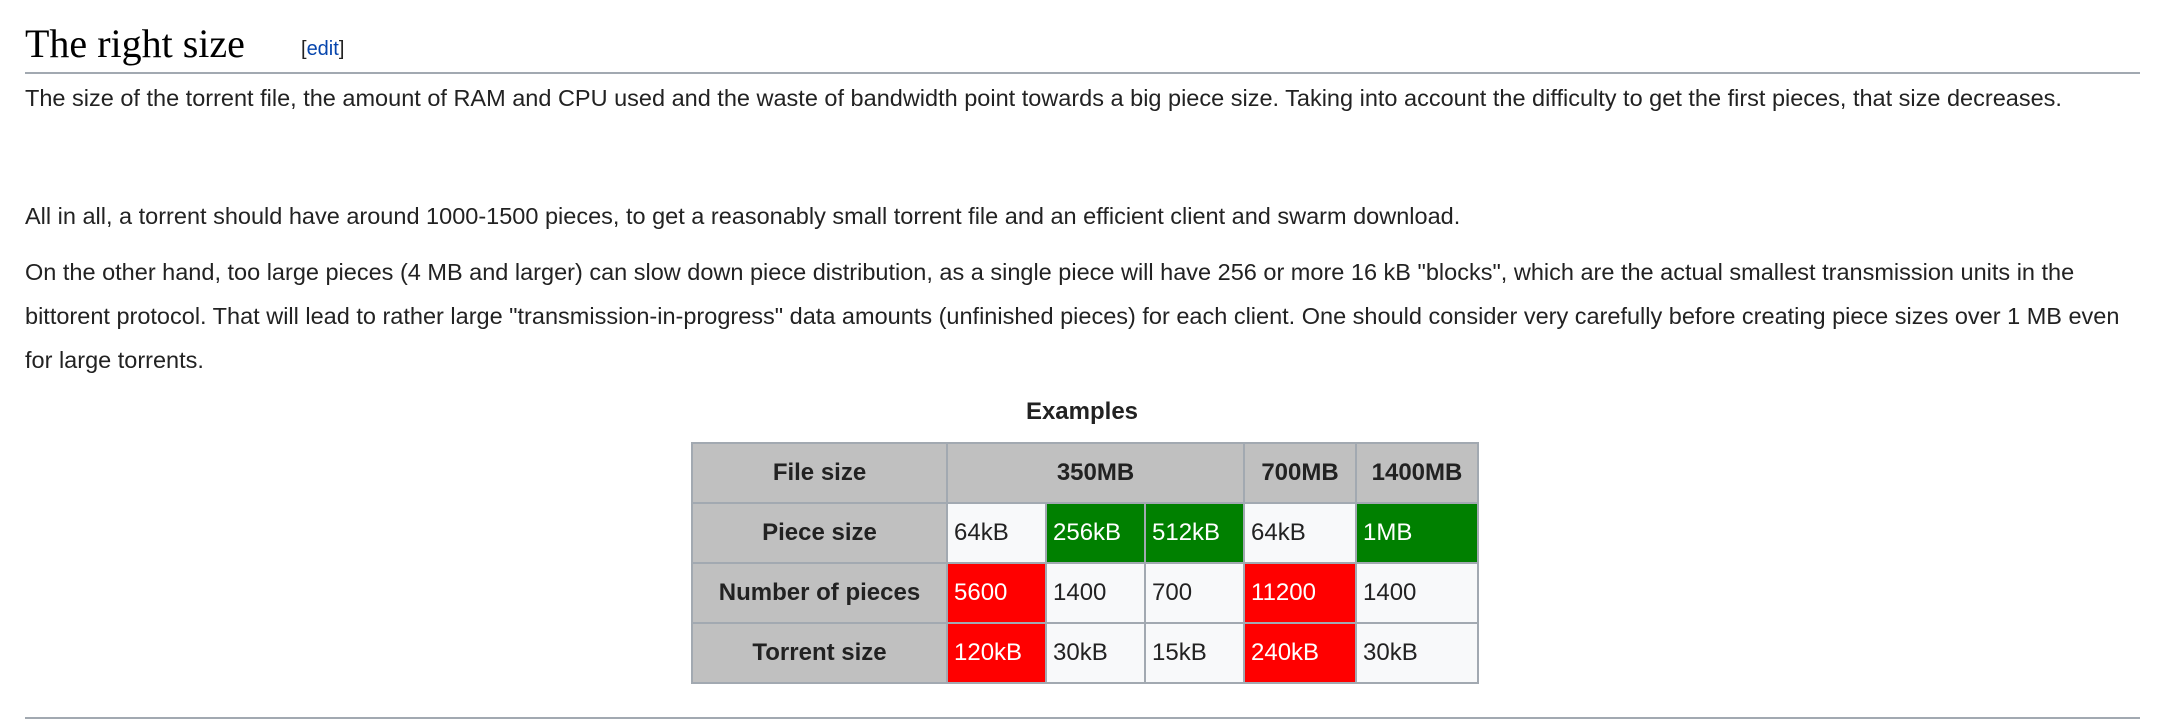 The image size is (2168, 720). Describe the element at coordinates (1082, 411) in the screenshot. I see `table-caption: Examples` at that location.